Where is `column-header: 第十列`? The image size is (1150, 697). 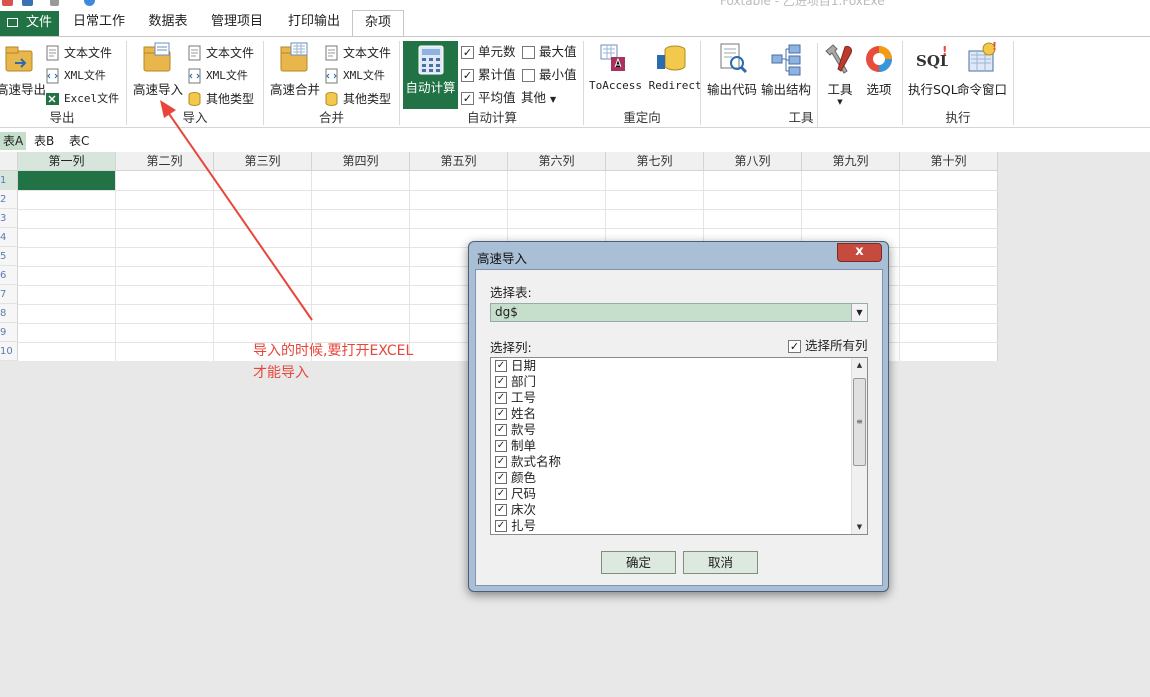 column-header: 第十列 is located at coordinates (949, 161).